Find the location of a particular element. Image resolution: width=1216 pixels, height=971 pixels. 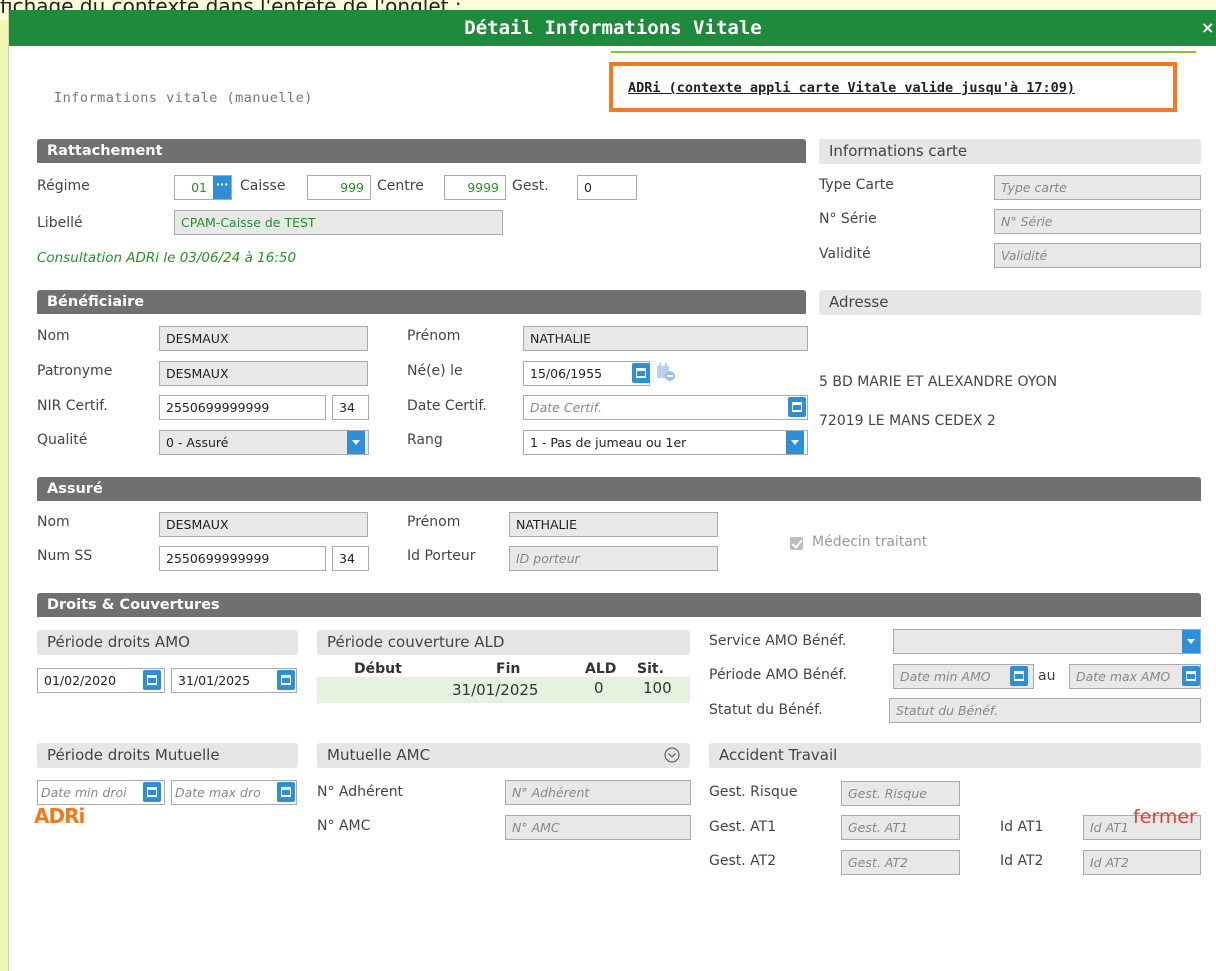

numss-label: Num SS is located at coordinates (65, 556).